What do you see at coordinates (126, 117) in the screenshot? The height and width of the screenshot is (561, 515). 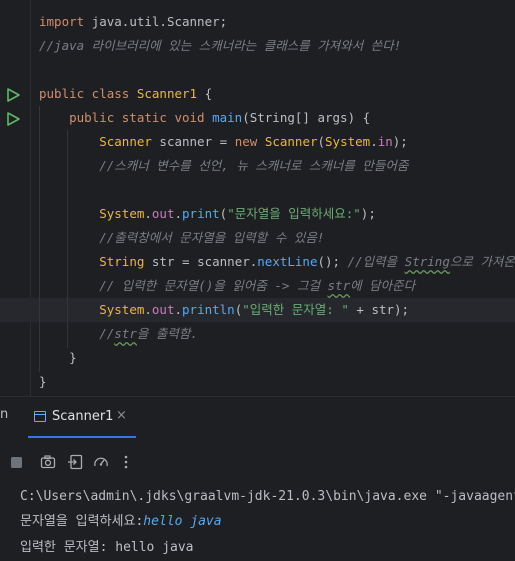 I see `code-token: public static void` at bounding box center [126, 117].